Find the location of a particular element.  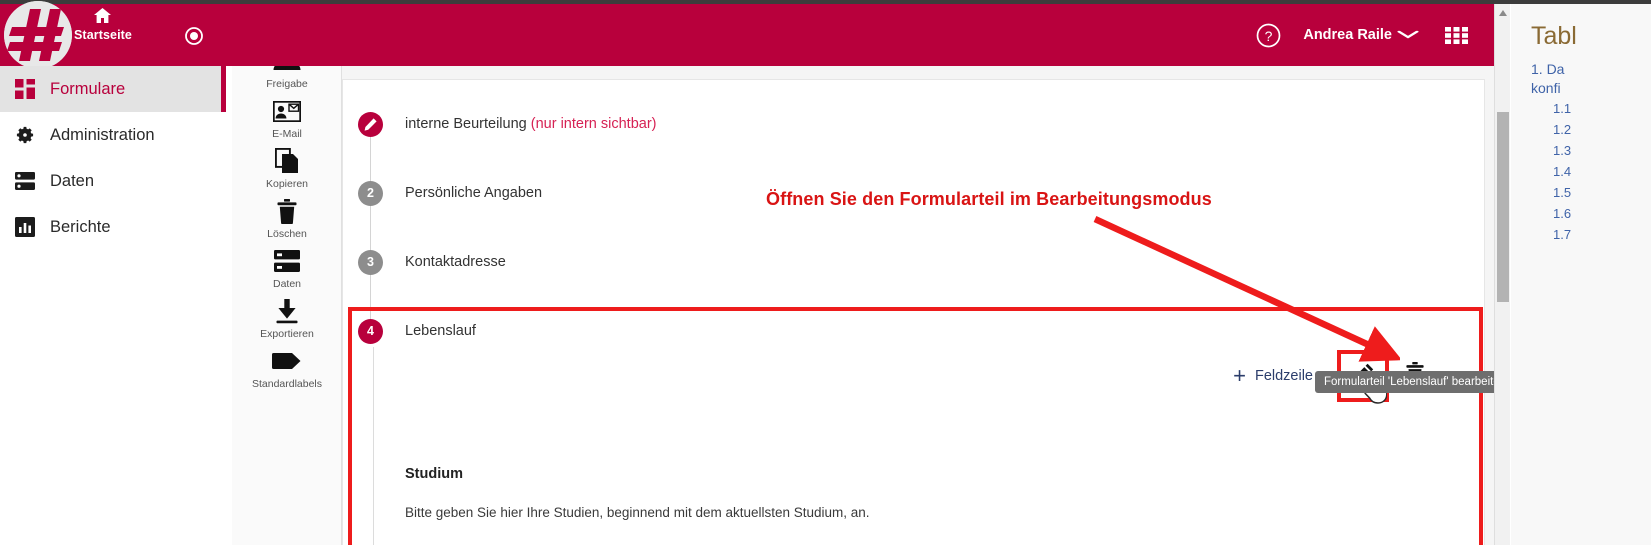

toolbar-item-label: Standardlabels is located at coordinates (287, 384).